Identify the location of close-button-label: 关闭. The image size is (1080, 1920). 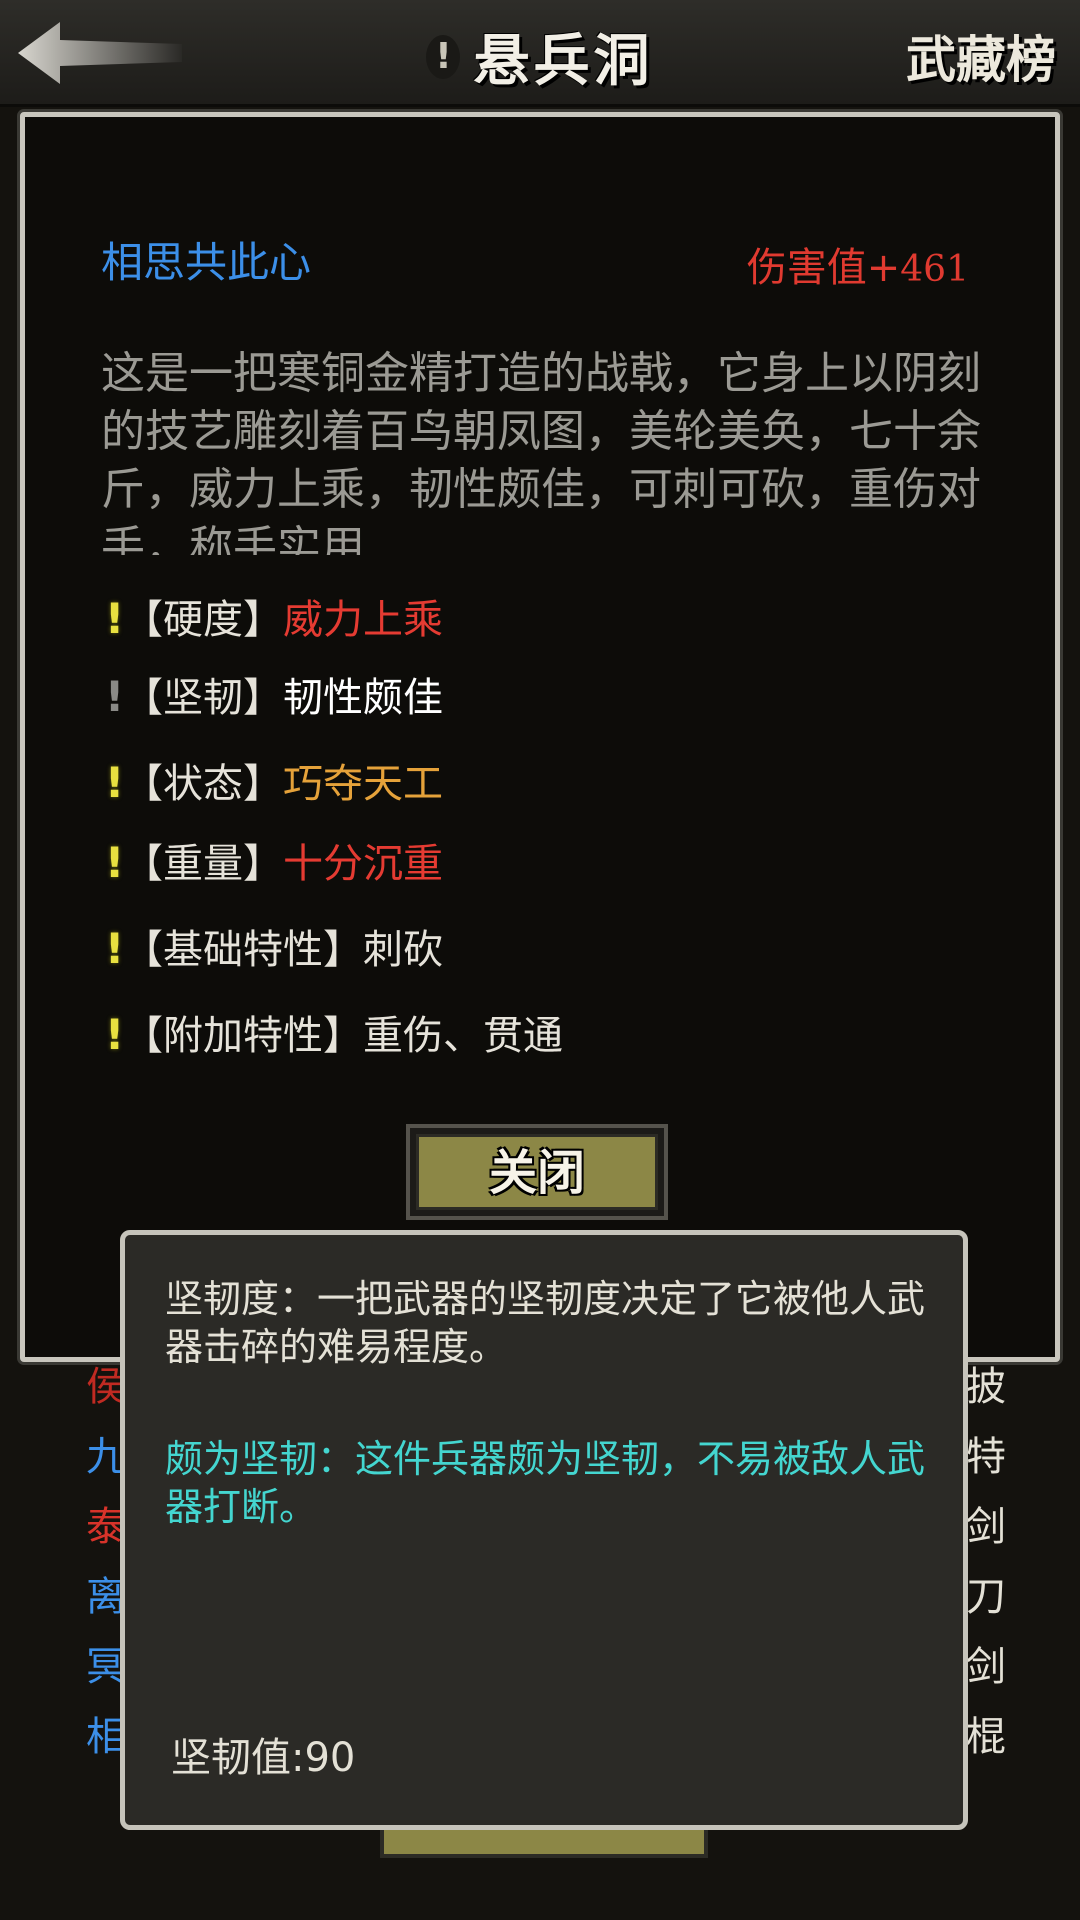
(537, 1172).